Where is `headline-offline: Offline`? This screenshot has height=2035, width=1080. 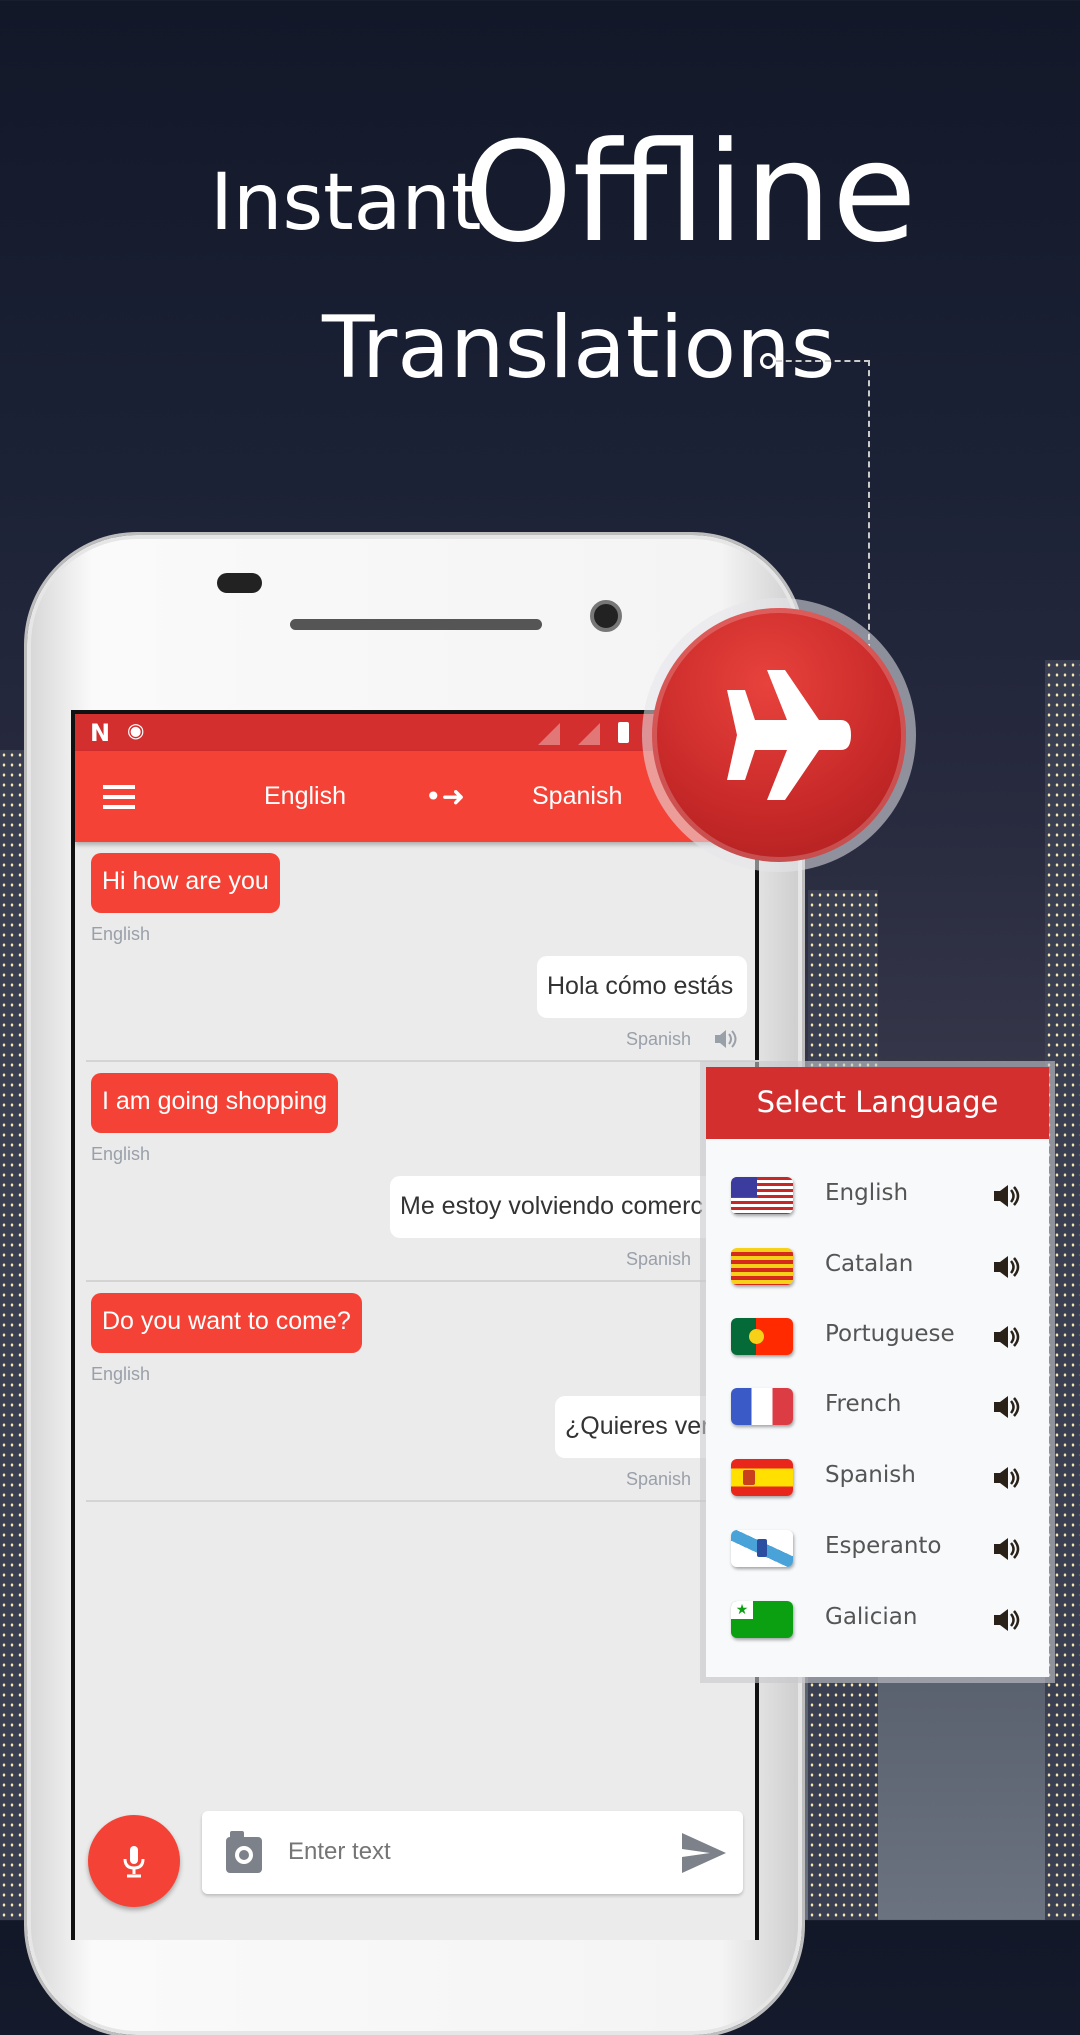
headline-offline: Offline is located at coordinates (690, 192).